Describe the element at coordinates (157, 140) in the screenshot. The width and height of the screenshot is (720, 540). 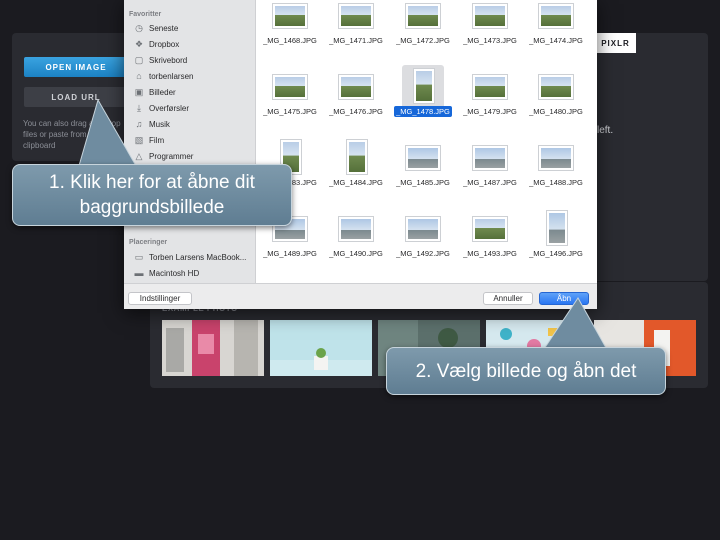
I see `sidebar-item-label: Film` at that location.